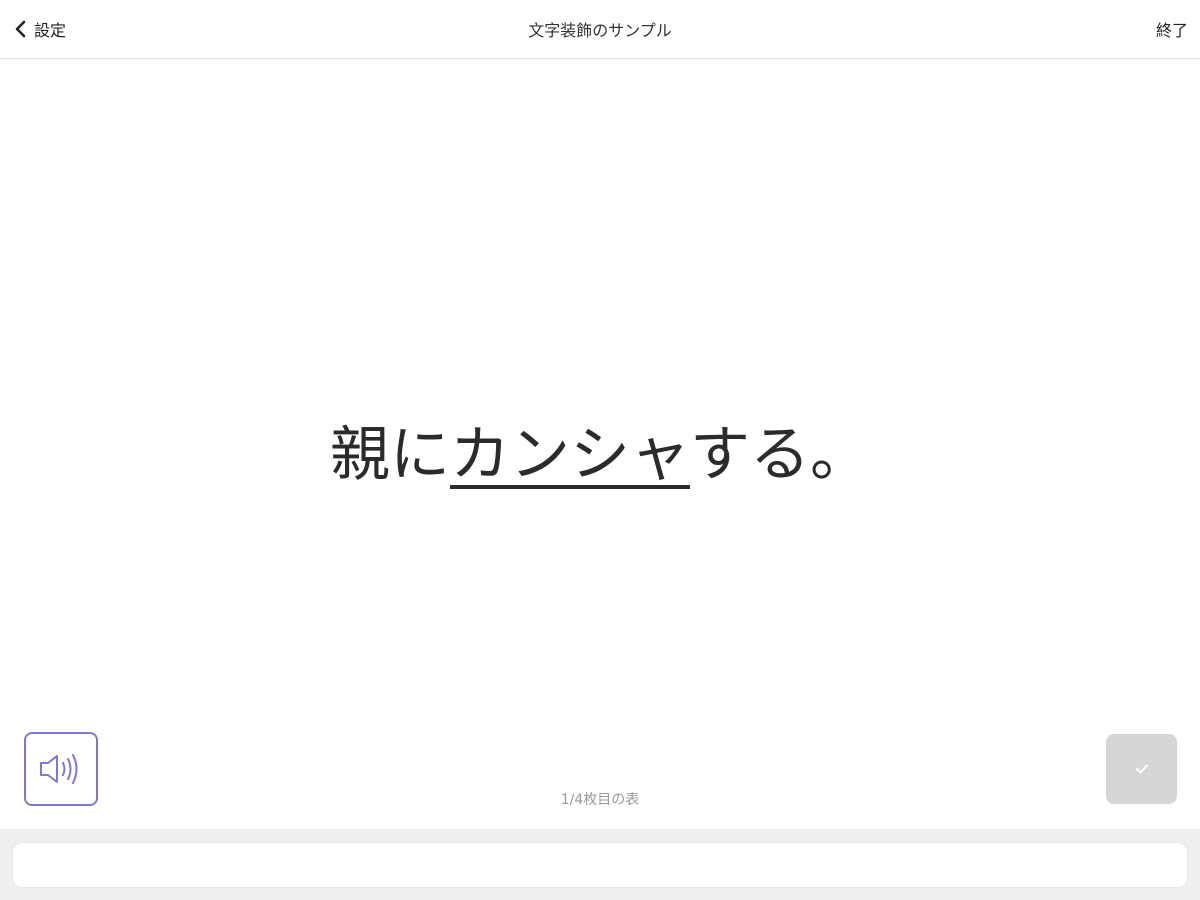  Describe the element at coordinates (20, 29) in the screenshot. I see `chevron-left-icon` at that location.